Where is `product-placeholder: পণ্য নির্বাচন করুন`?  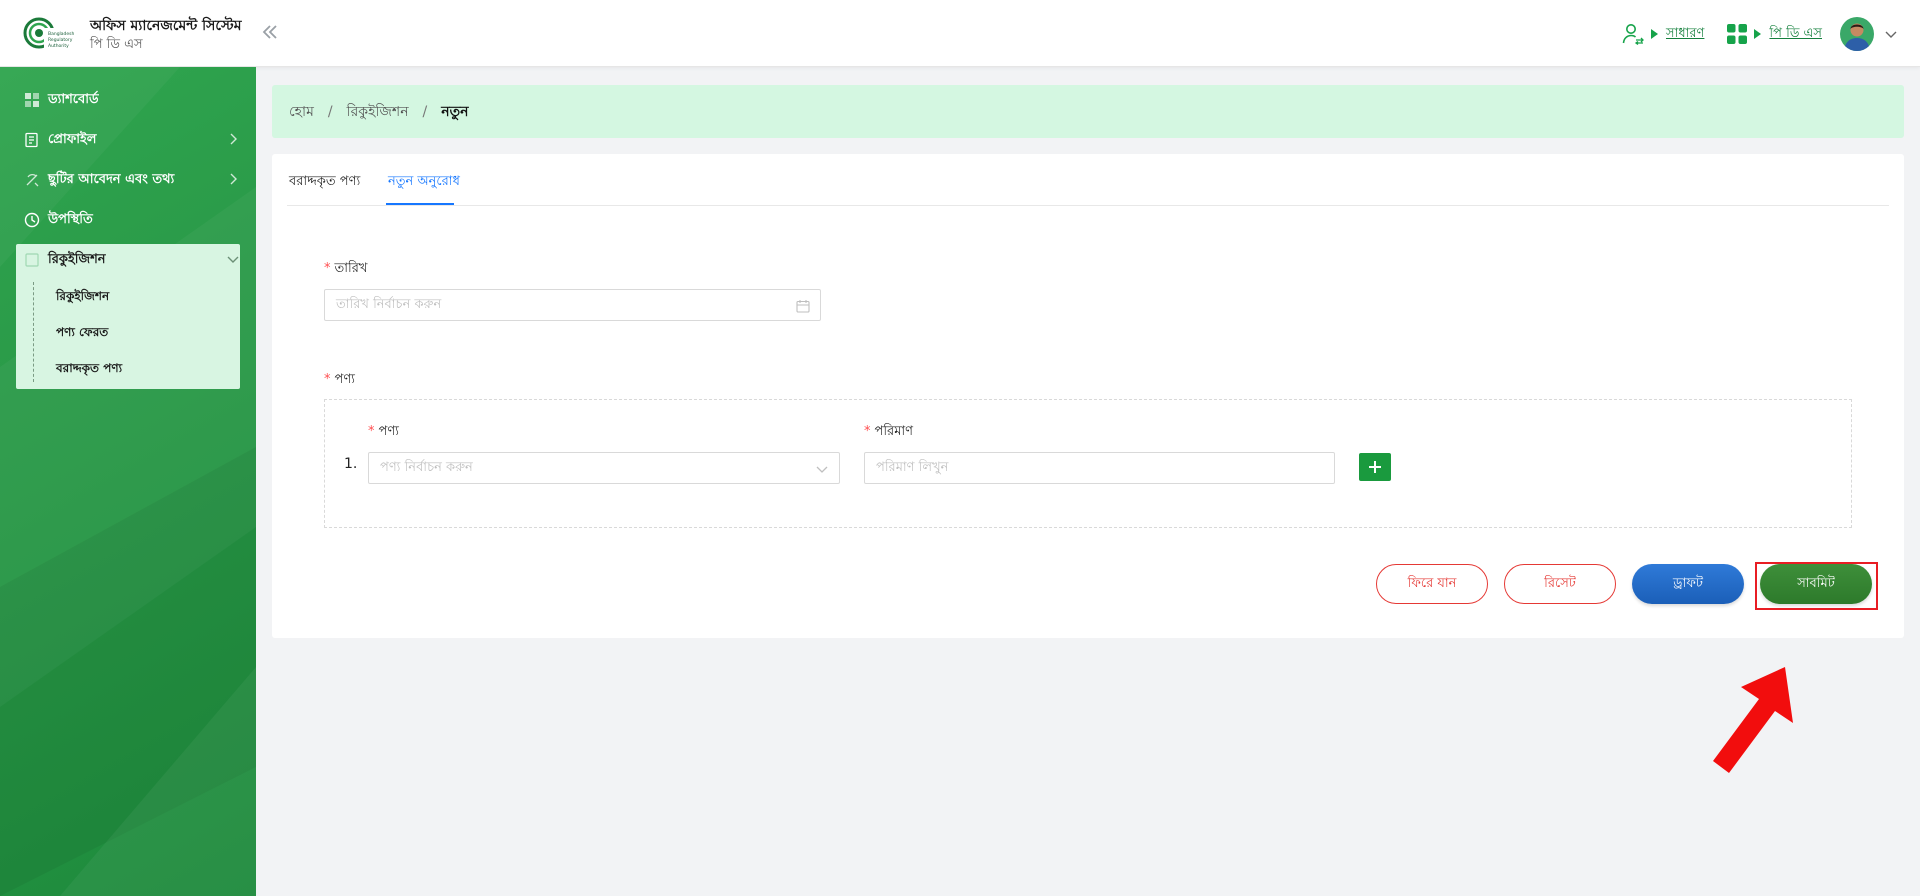
product-placeholder: পণ্য নির্বাচন করুন is located at coordinates (426, 467).